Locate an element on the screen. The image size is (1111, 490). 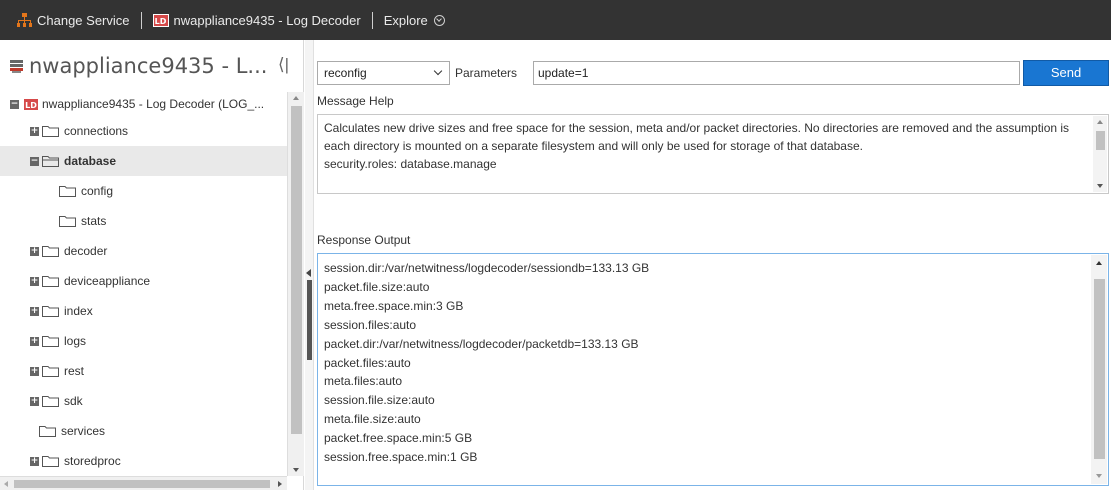
panel-splitter is located at coordinates (309, 265).